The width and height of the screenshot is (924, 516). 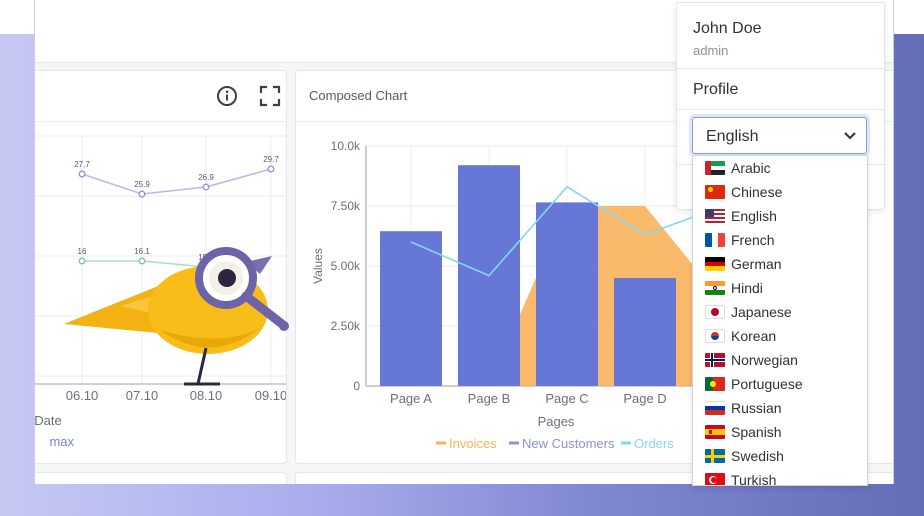 I want to click on language-option: Spanish, so click(x=780, y=432).